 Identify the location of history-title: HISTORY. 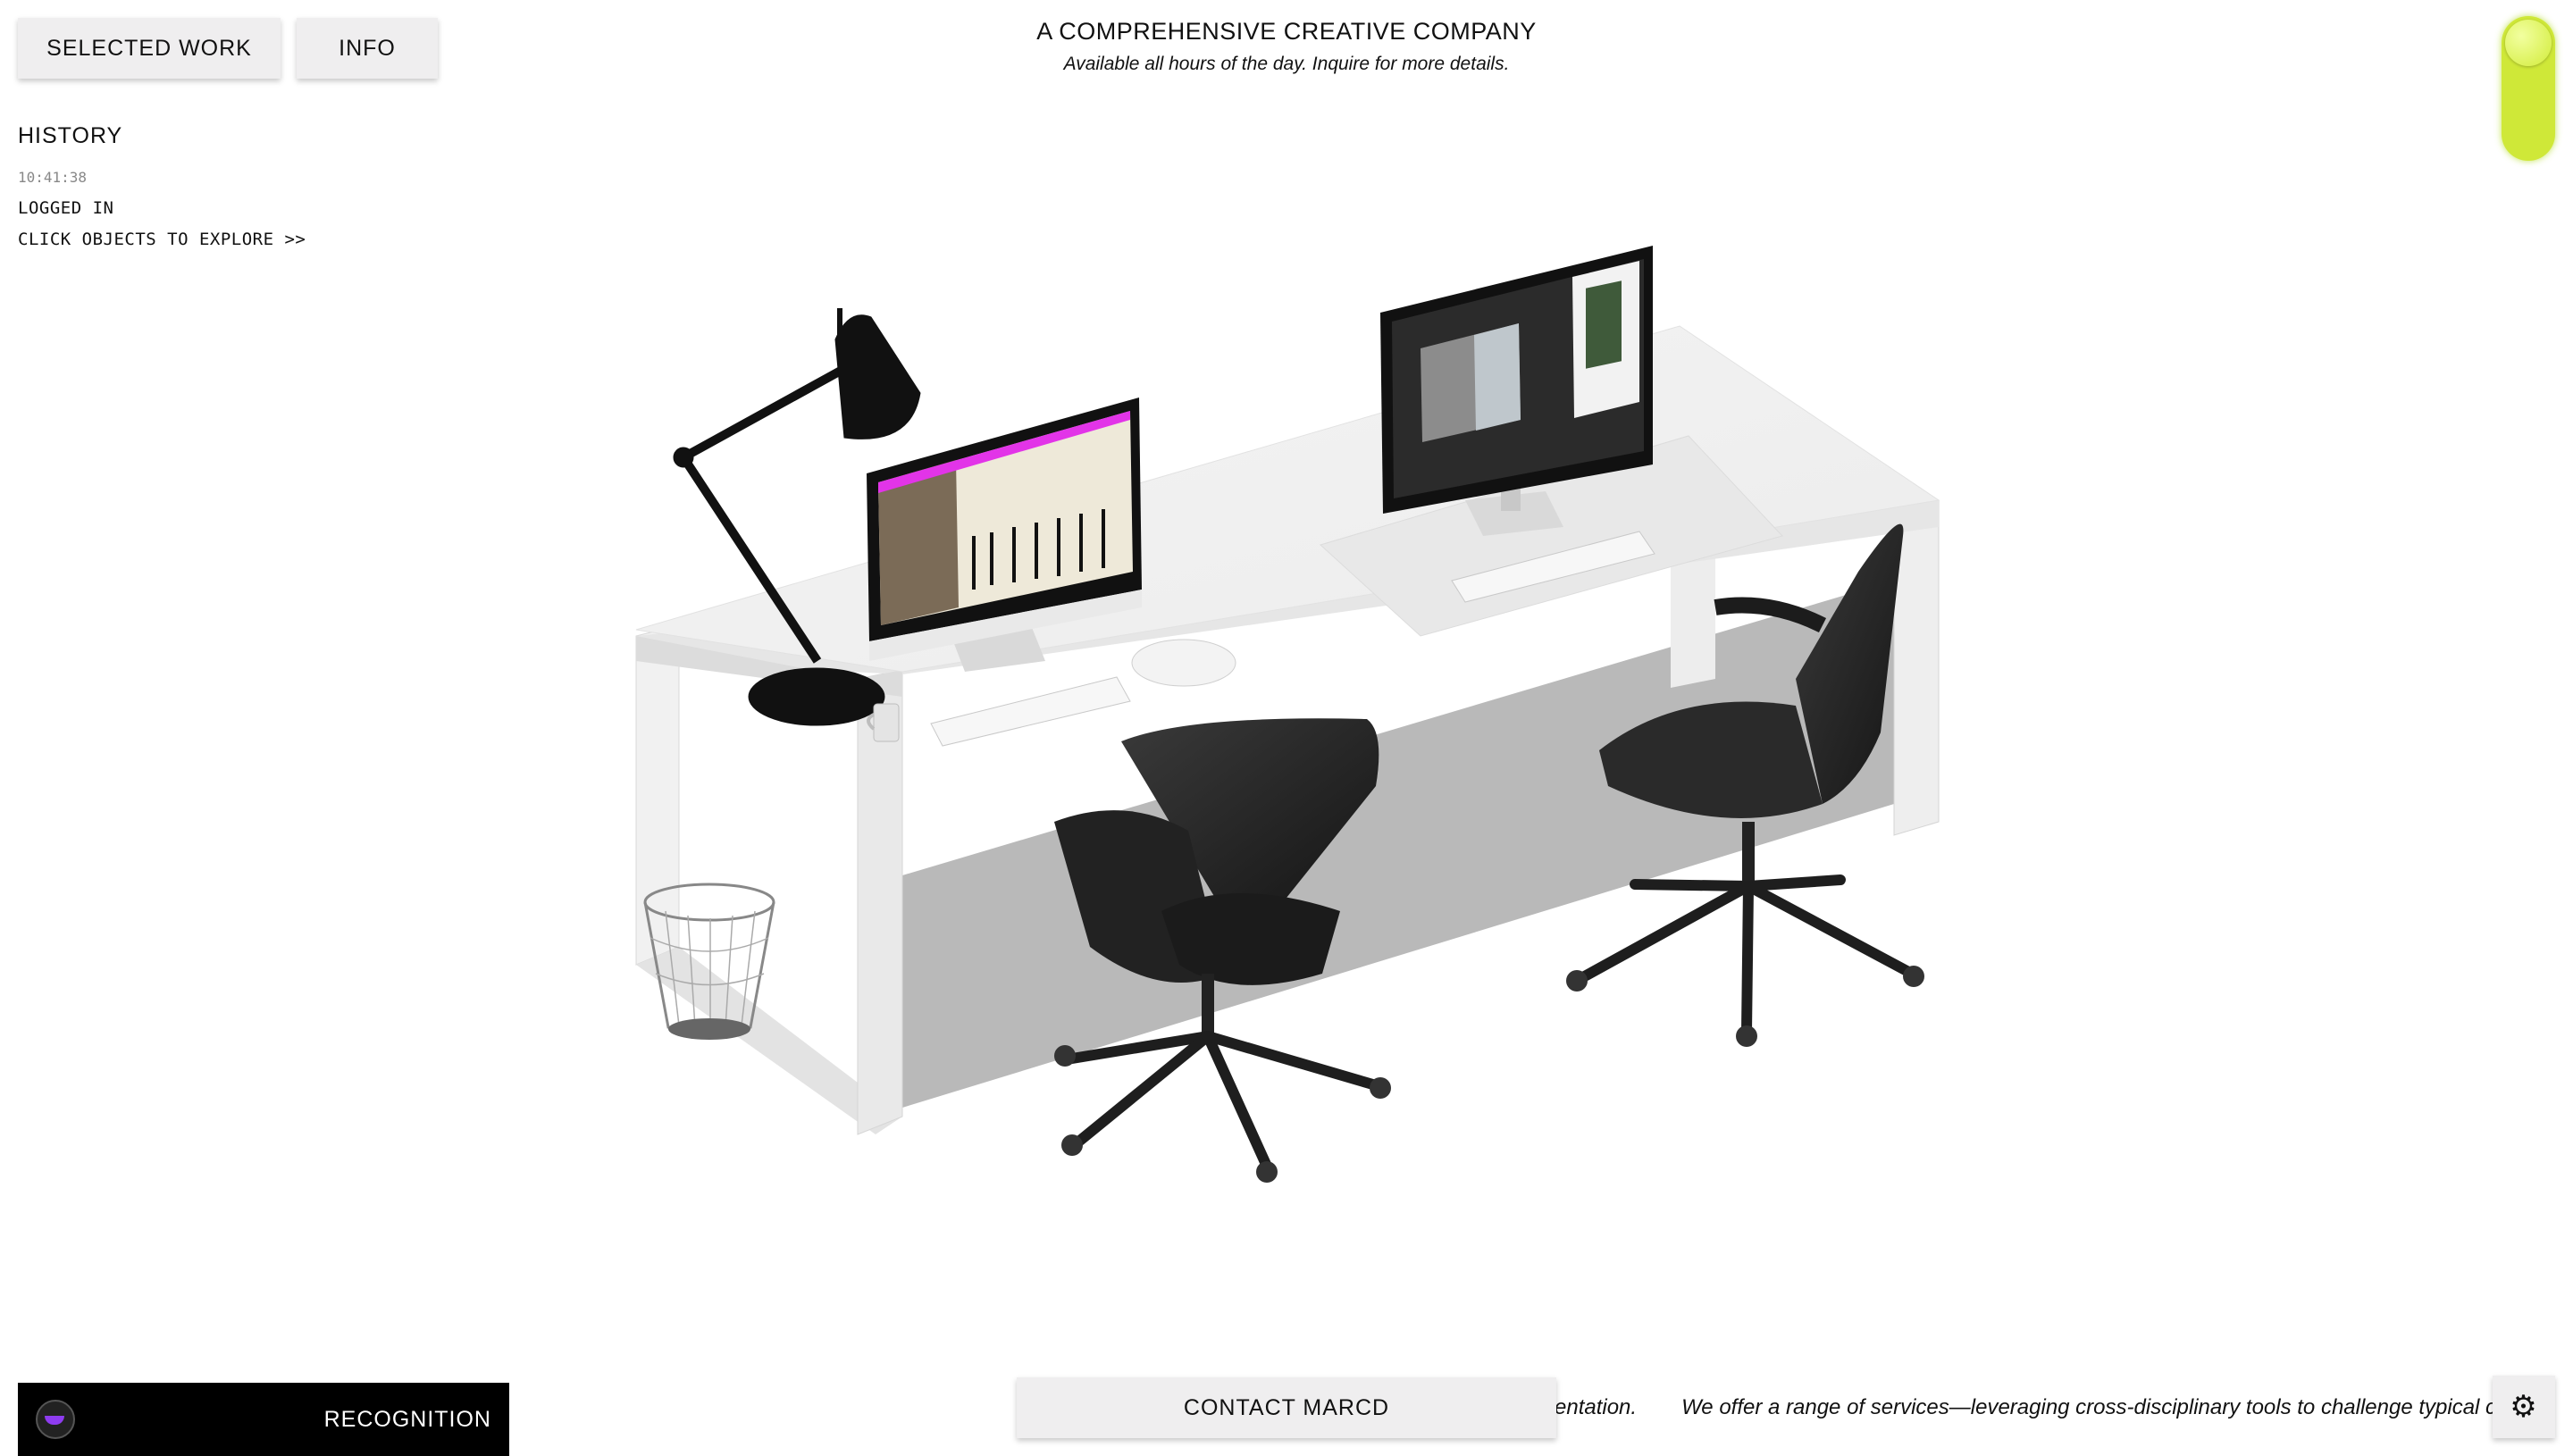
(70, 135).